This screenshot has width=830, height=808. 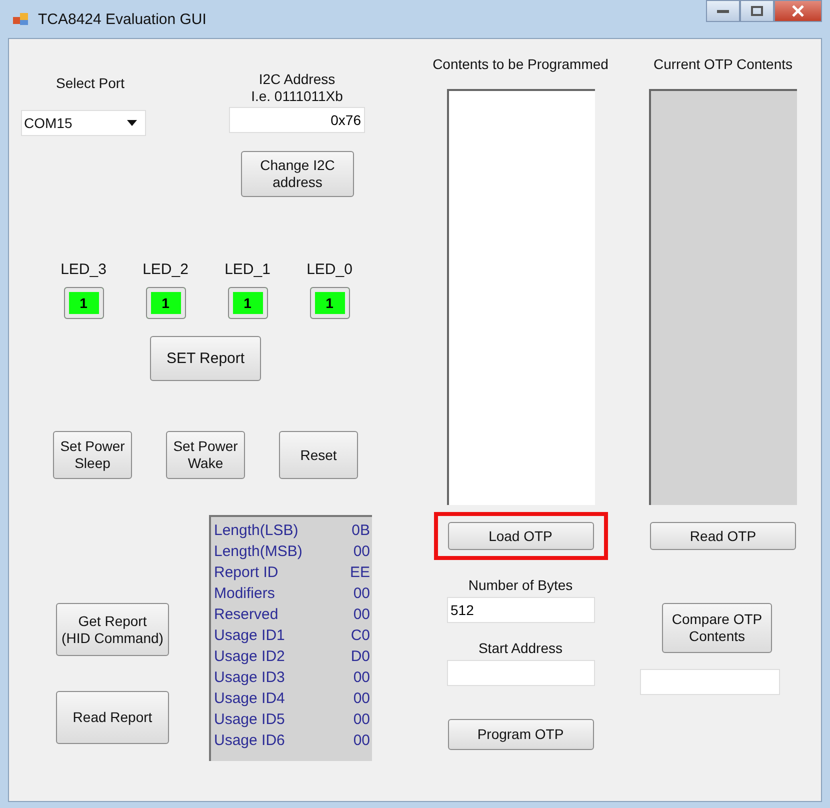 I want to click on read-otp-button: Read OTP, so click(x=723, y=536).